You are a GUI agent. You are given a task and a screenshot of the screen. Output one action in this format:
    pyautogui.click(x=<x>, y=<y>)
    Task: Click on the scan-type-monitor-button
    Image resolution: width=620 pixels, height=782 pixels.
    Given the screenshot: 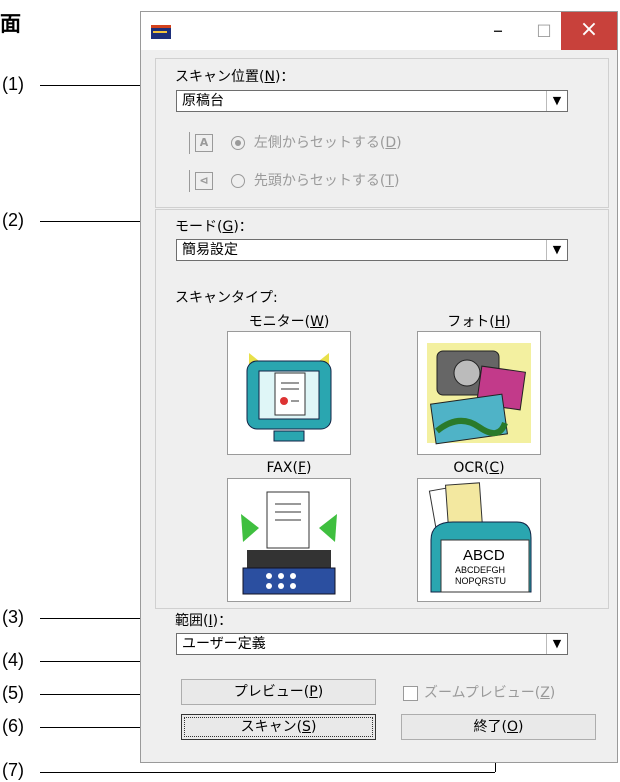 What is the action you would take?
    pyautogui.click(x=289, y=393)
    